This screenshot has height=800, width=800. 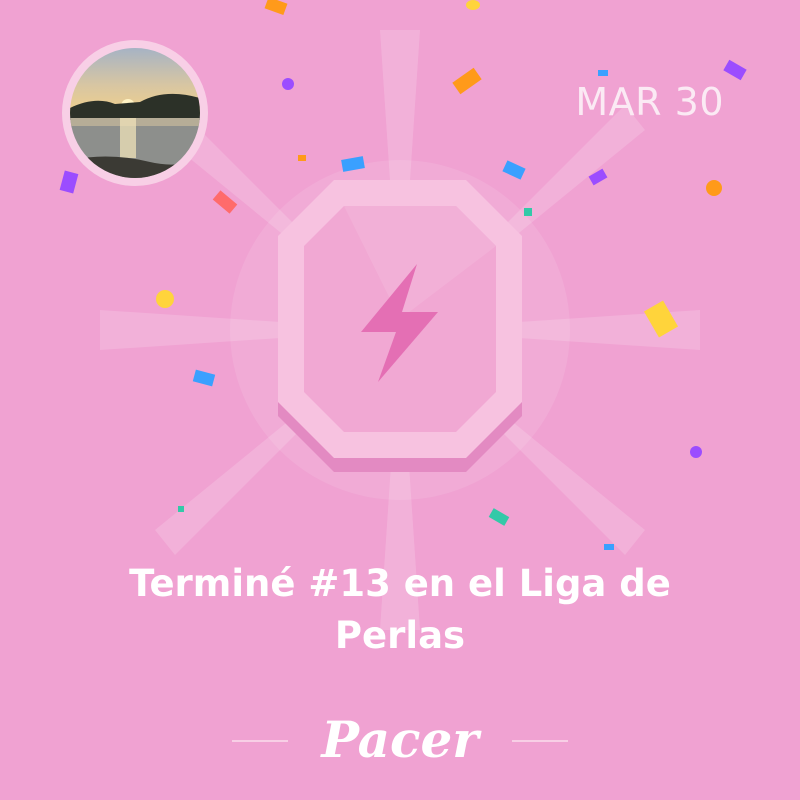 I want to click on footer-branding: Pacer, so click(x=400, y=740).